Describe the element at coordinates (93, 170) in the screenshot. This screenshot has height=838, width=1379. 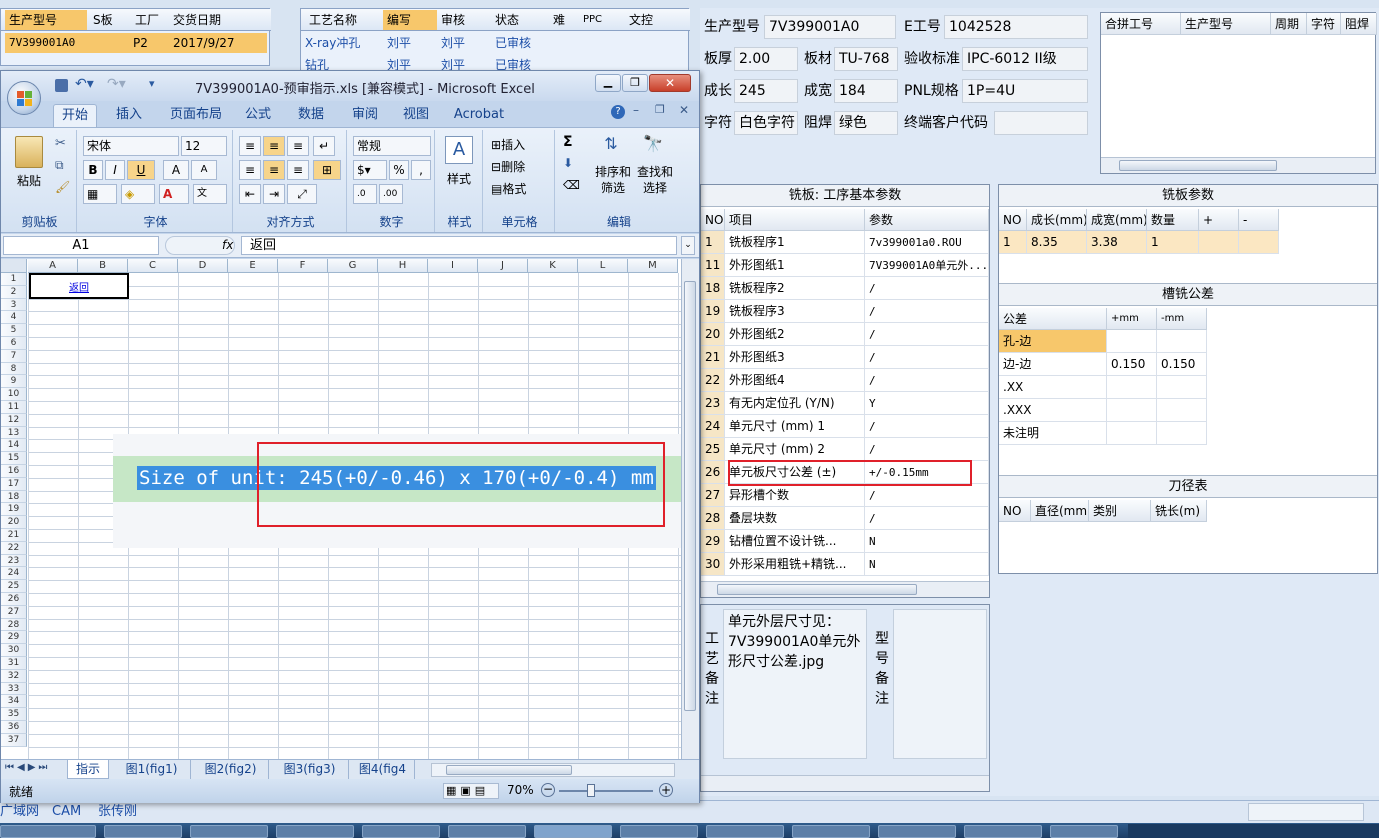
I see `bold-button: B` at that location.